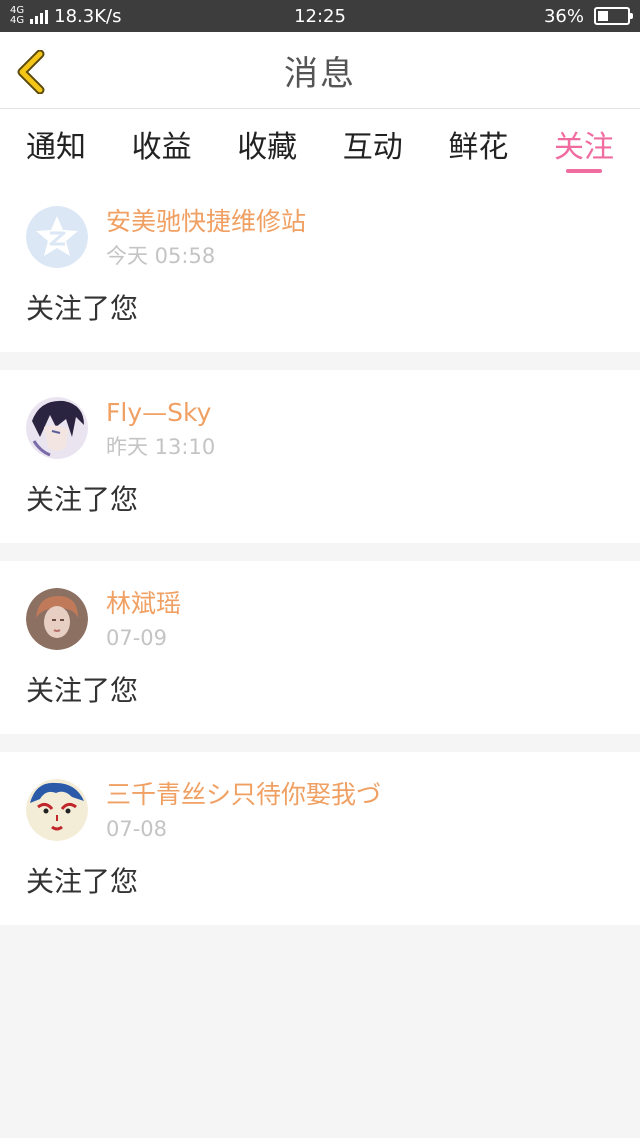  What do you see at coordinates (57, 619) in the screenshot?
I see `portrait-avatar` at bounding box center [57, 619].